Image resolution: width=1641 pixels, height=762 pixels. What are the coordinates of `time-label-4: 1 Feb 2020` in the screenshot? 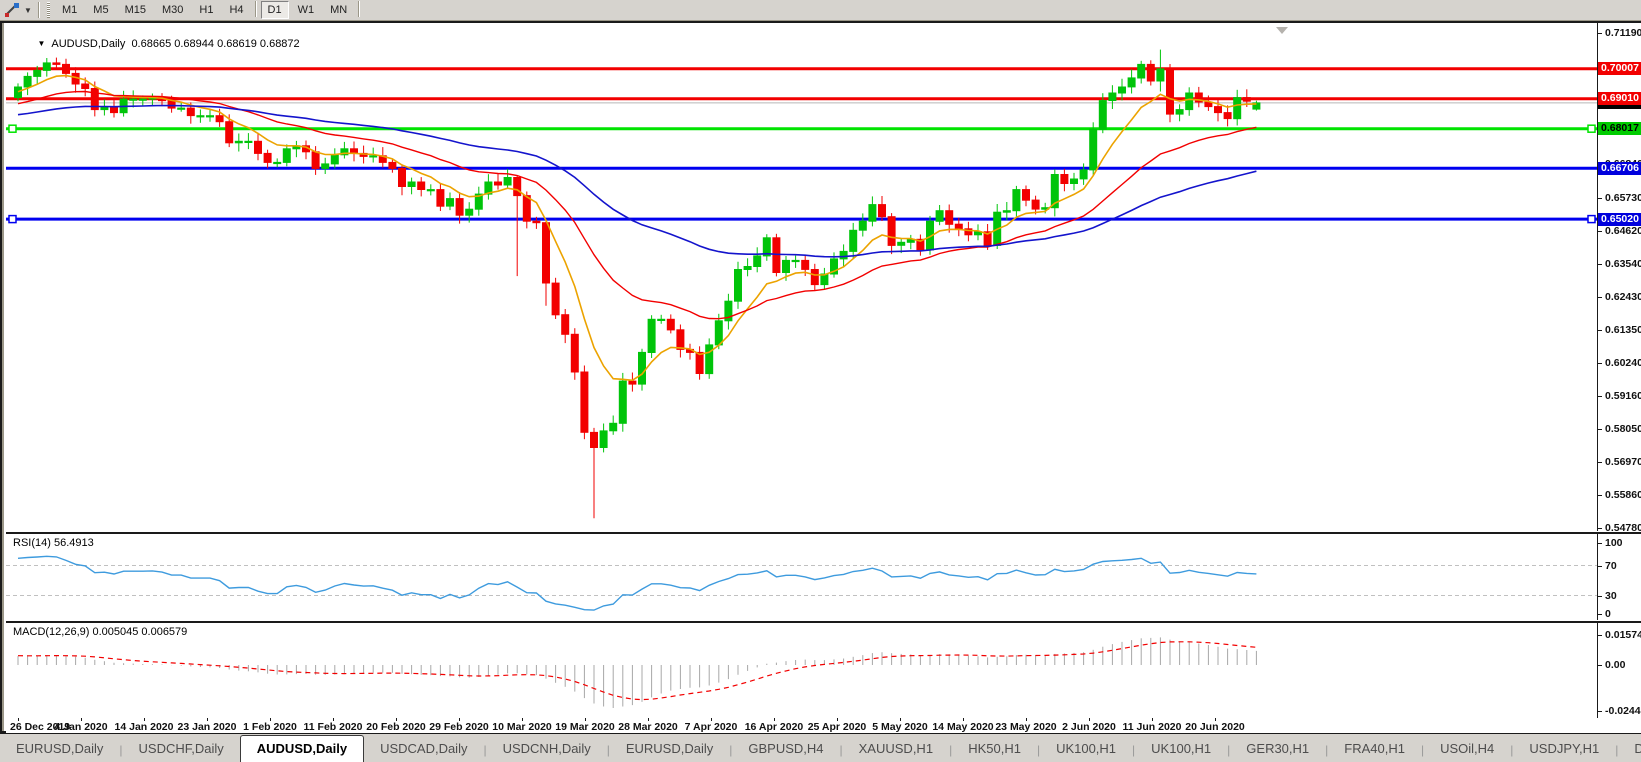 It's located at (270, 727).